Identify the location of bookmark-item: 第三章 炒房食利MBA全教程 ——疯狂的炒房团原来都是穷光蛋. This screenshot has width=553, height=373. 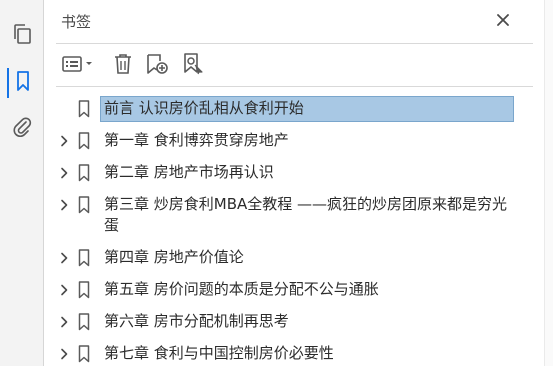
(294, 215).